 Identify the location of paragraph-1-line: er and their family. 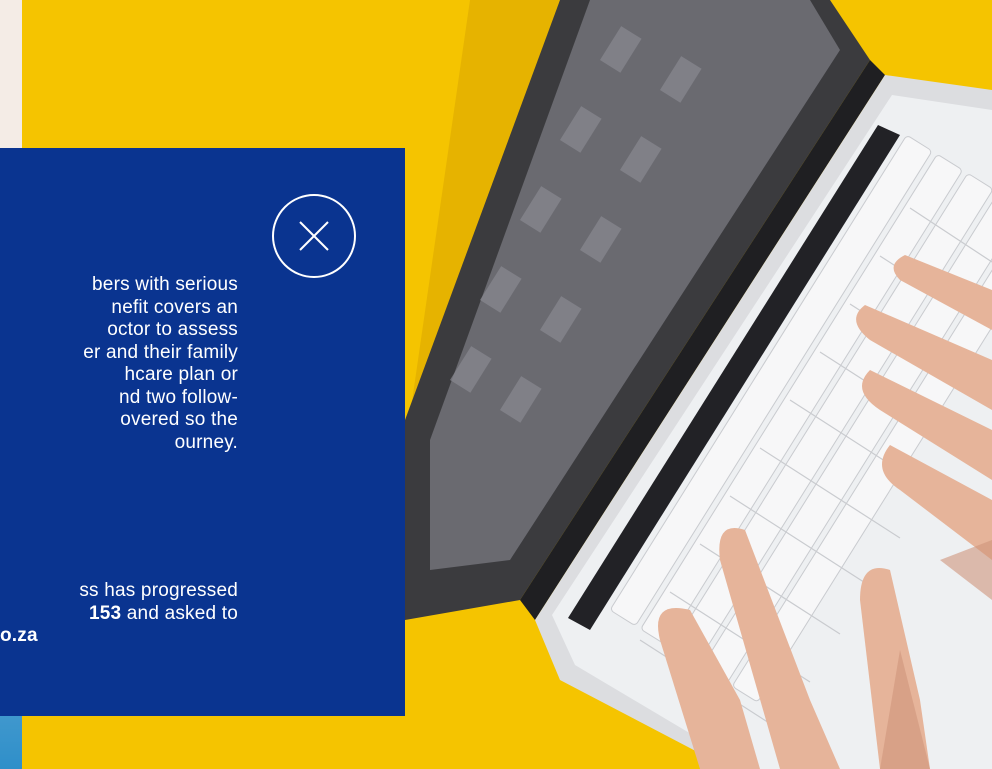
(160, 352).